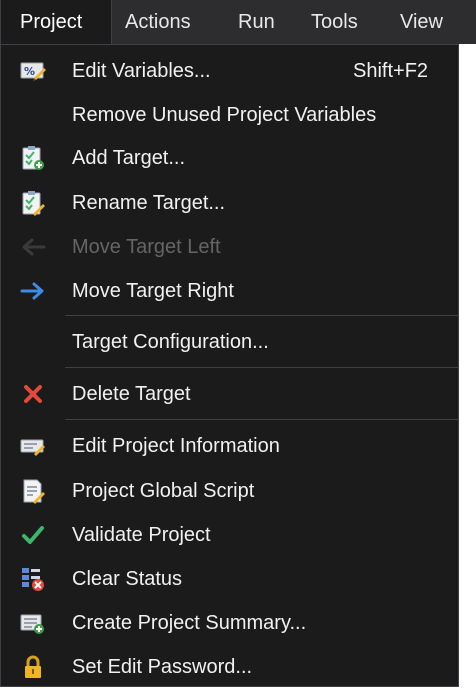 The image size is (476, 689). I want to click on menu-actions-label: Actions, so click(158, 21).